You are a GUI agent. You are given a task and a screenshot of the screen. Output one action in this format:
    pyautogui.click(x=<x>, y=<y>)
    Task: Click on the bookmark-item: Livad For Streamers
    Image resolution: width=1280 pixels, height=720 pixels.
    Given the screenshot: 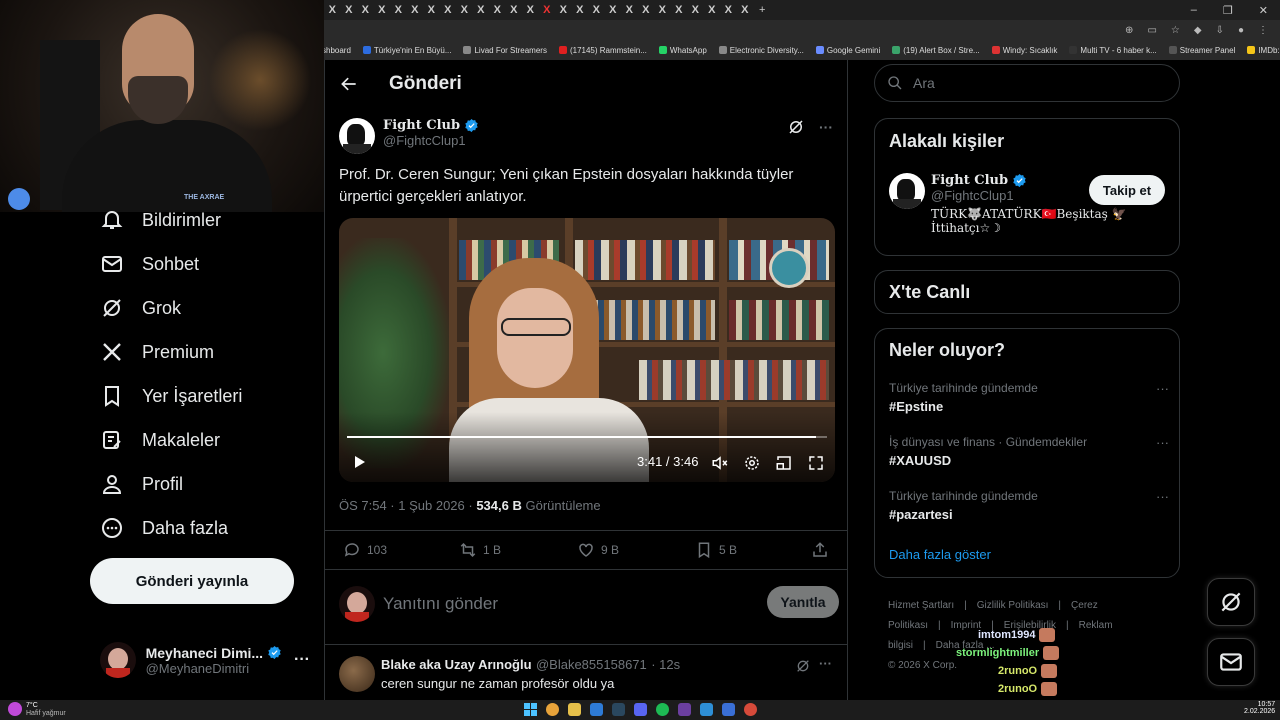 What is the action you would take?
    pyautogui.click(x=505, y=50)
    